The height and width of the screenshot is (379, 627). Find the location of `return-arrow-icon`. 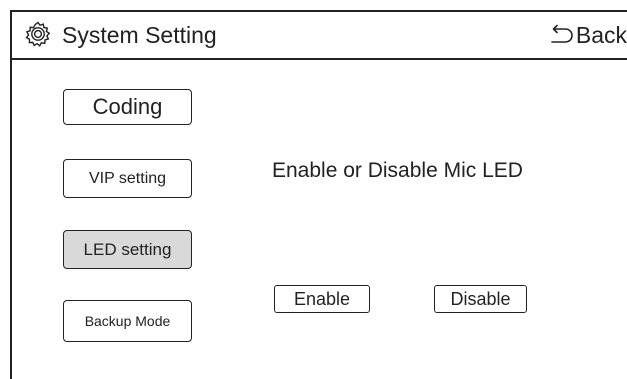

return-arrow-icon is located at coordinates (562, 33).